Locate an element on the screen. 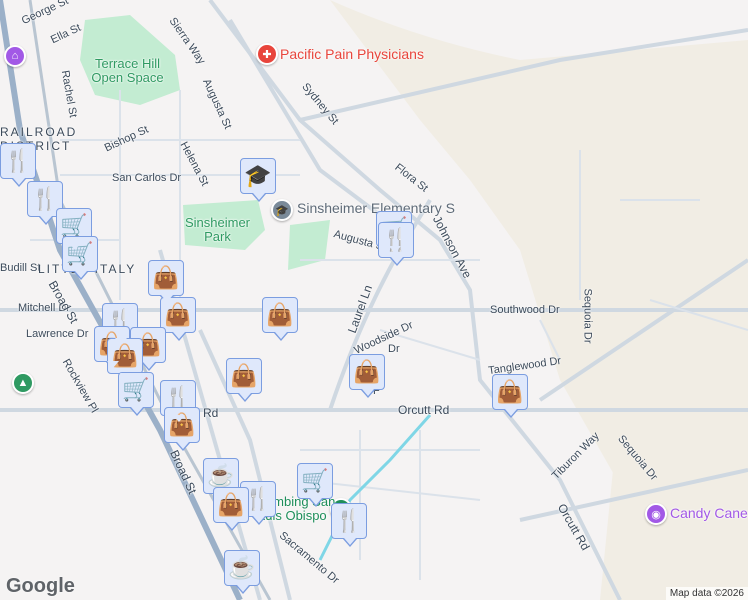  park-sinsheimer: Sinsheimer Park is located at coordinates (217, 230).